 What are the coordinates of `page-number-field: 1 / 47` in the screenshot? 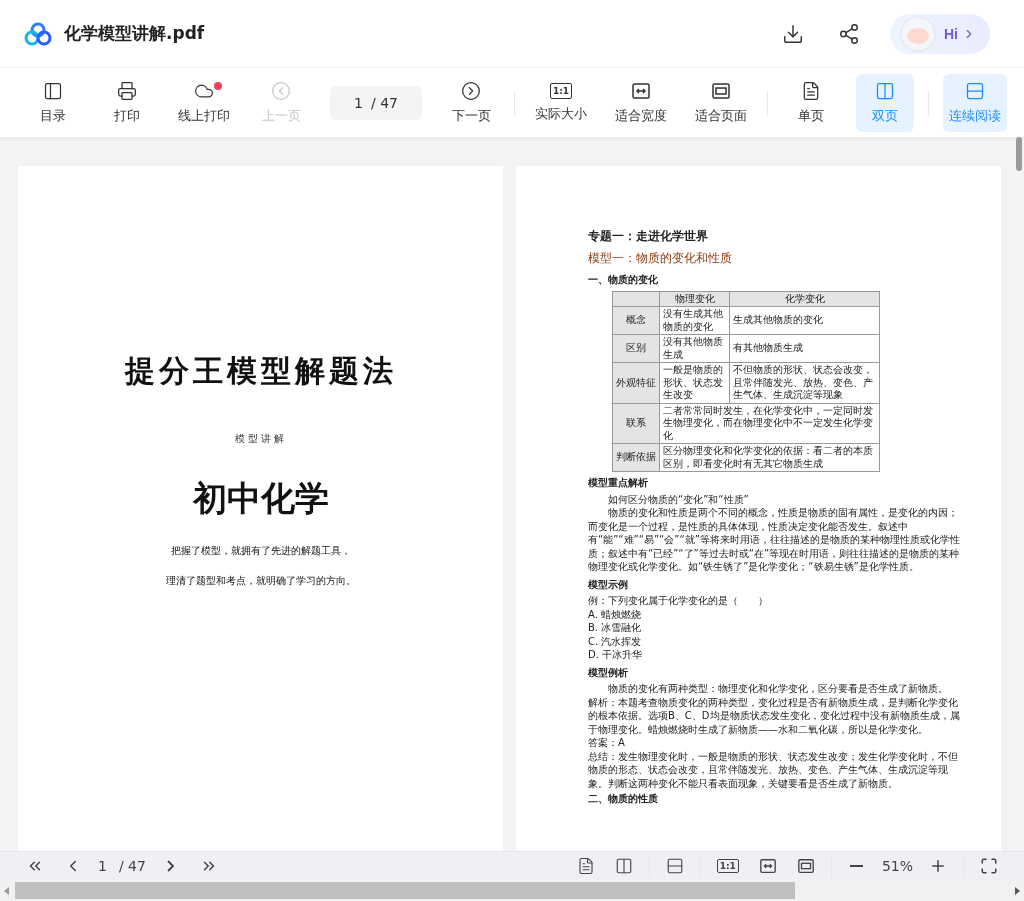 It's located at (376, 102).